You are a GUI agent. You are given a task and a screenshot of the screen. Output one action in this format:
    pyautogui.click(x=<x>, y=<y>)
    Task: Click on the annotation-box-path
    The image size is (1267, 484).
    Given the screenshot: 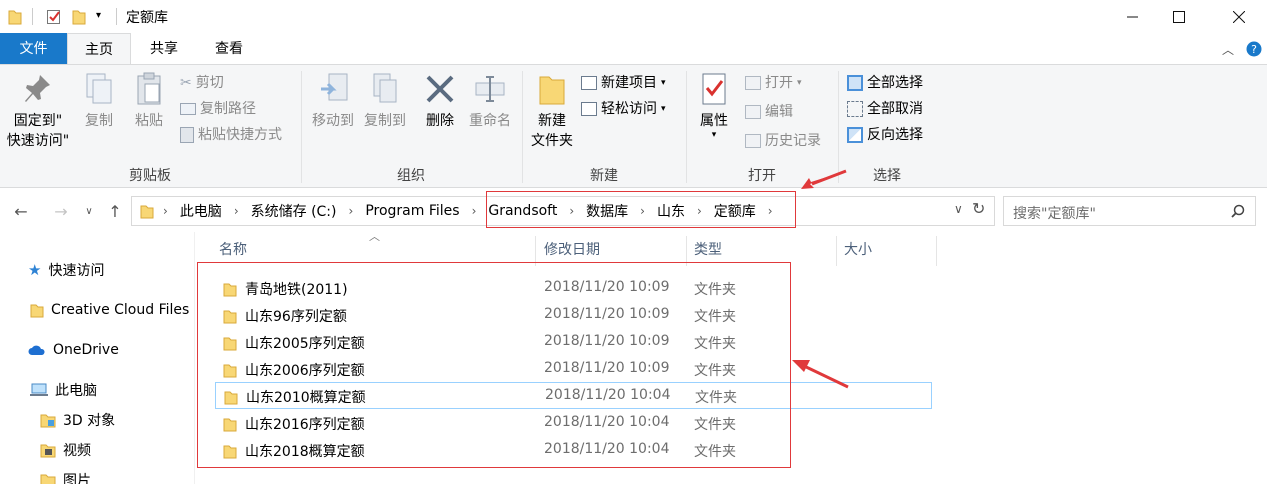 What is the action you would take?
    pyautogui.click(x=641, y=209)
    